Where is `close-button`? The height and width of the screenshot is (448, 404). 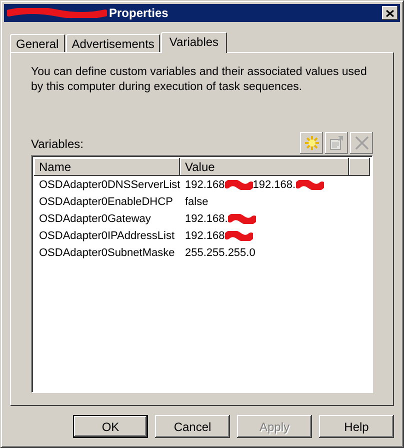 close-button is located at coordinates (390, 13).